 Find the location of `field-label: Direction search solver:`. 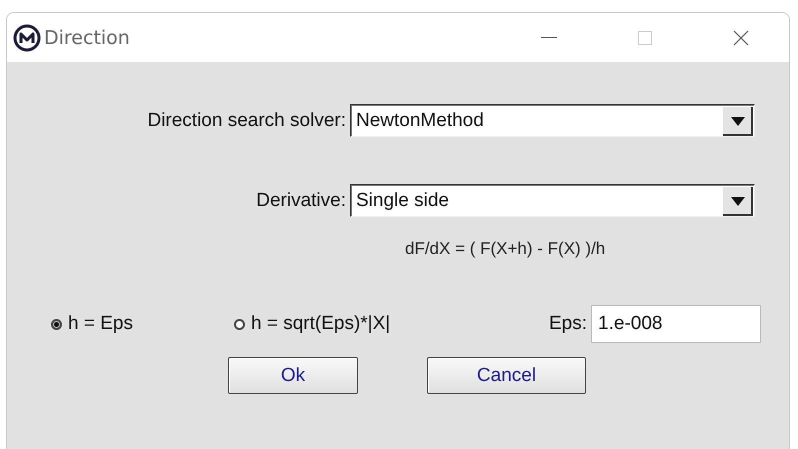

field-label: Direction search solver: is located at coordinates (246, 121).